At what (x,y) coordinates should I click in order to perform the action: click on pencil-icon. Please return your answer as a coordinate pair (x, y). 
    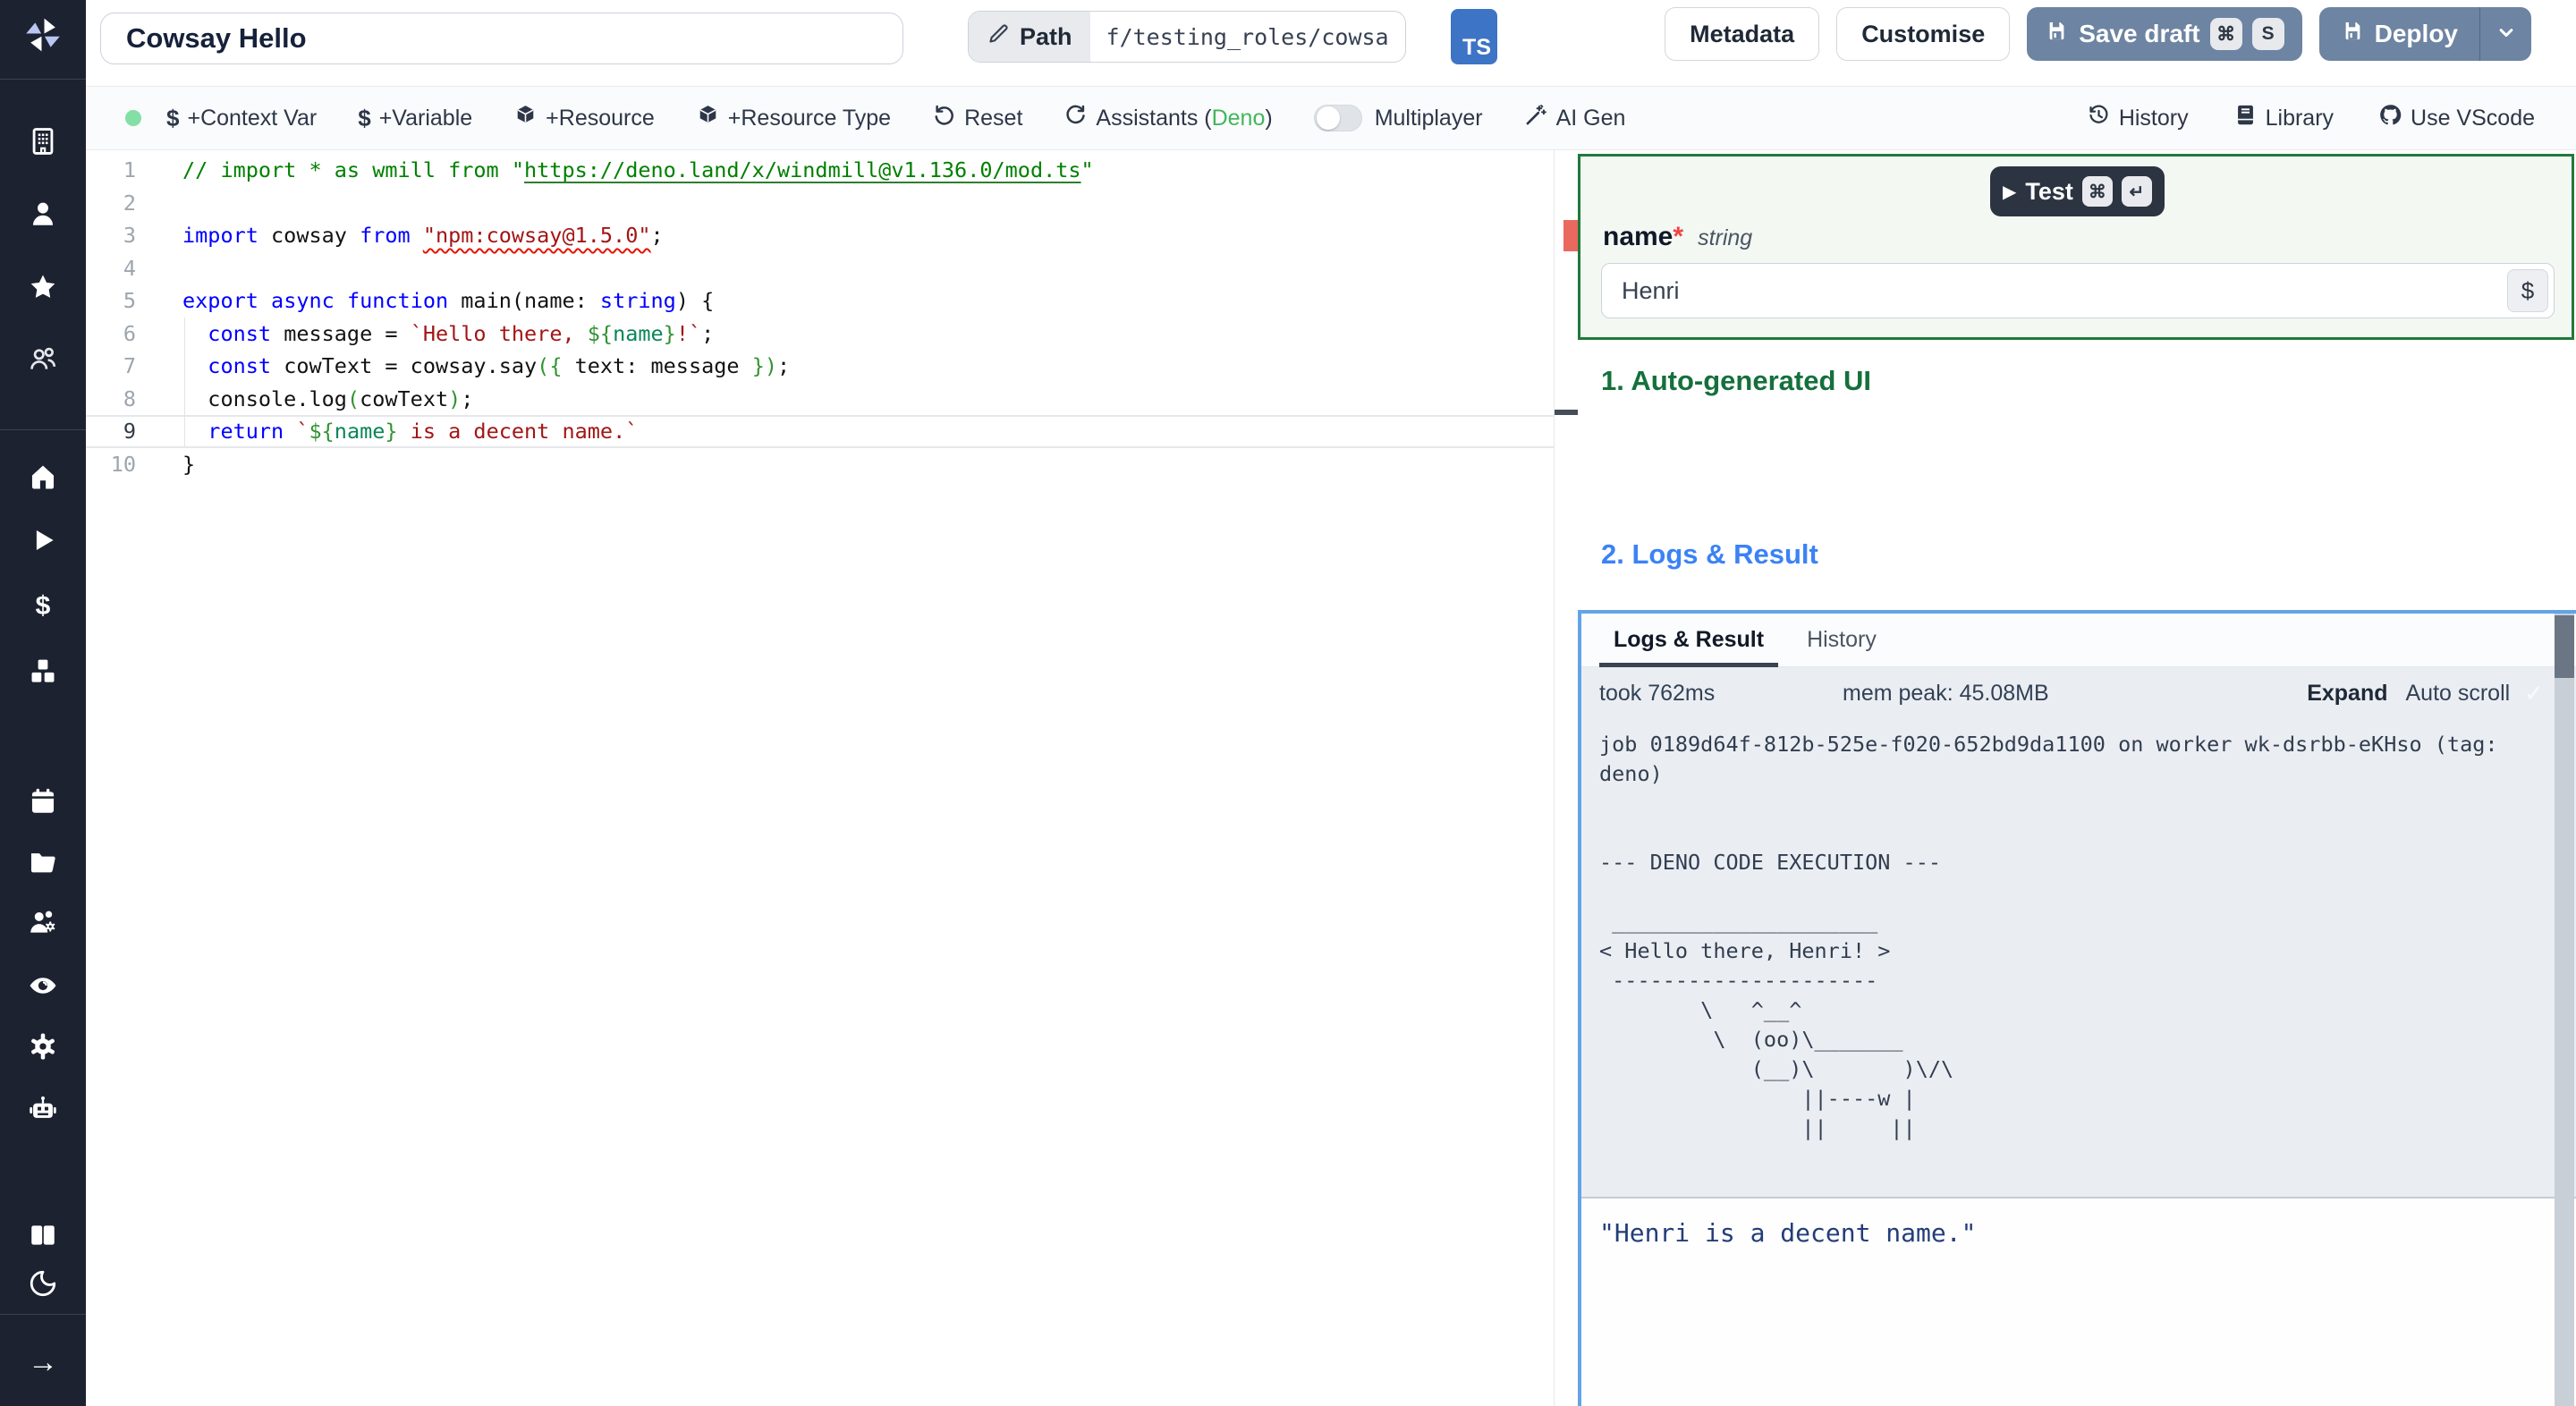
    Looking at the image, I should click on (999, 36).